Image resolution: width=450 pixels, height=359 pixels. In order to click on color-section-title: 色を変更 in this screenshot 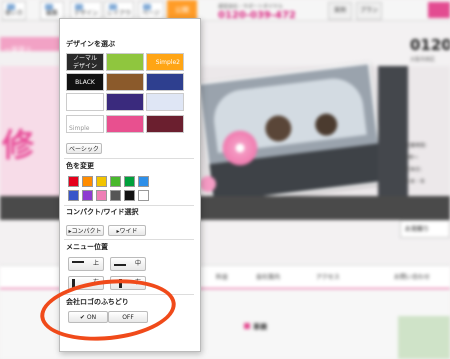, I will do `click(80, 166)`.